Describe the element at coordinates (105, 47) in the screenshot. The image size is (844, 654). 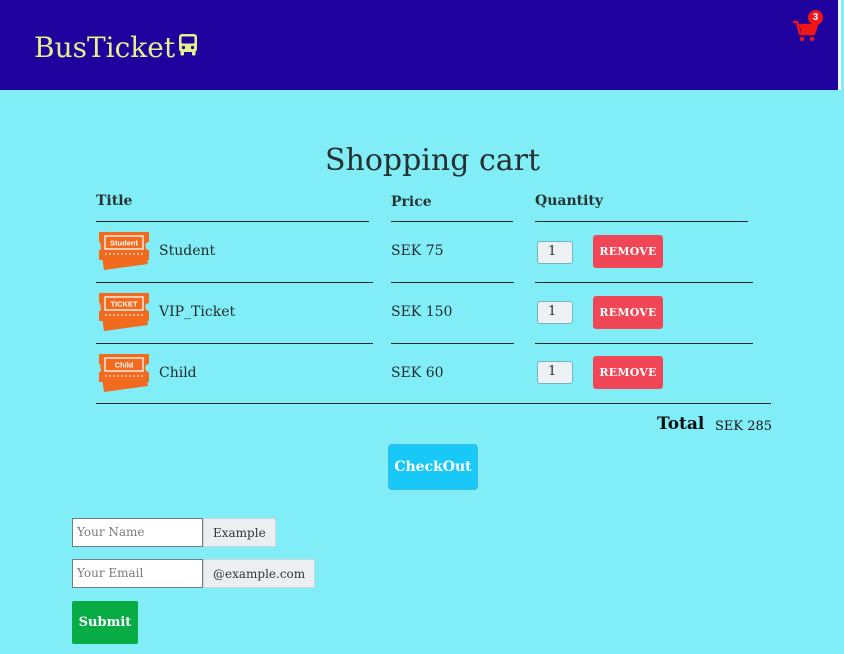
I see `brand-name: BusTicket` at that location.